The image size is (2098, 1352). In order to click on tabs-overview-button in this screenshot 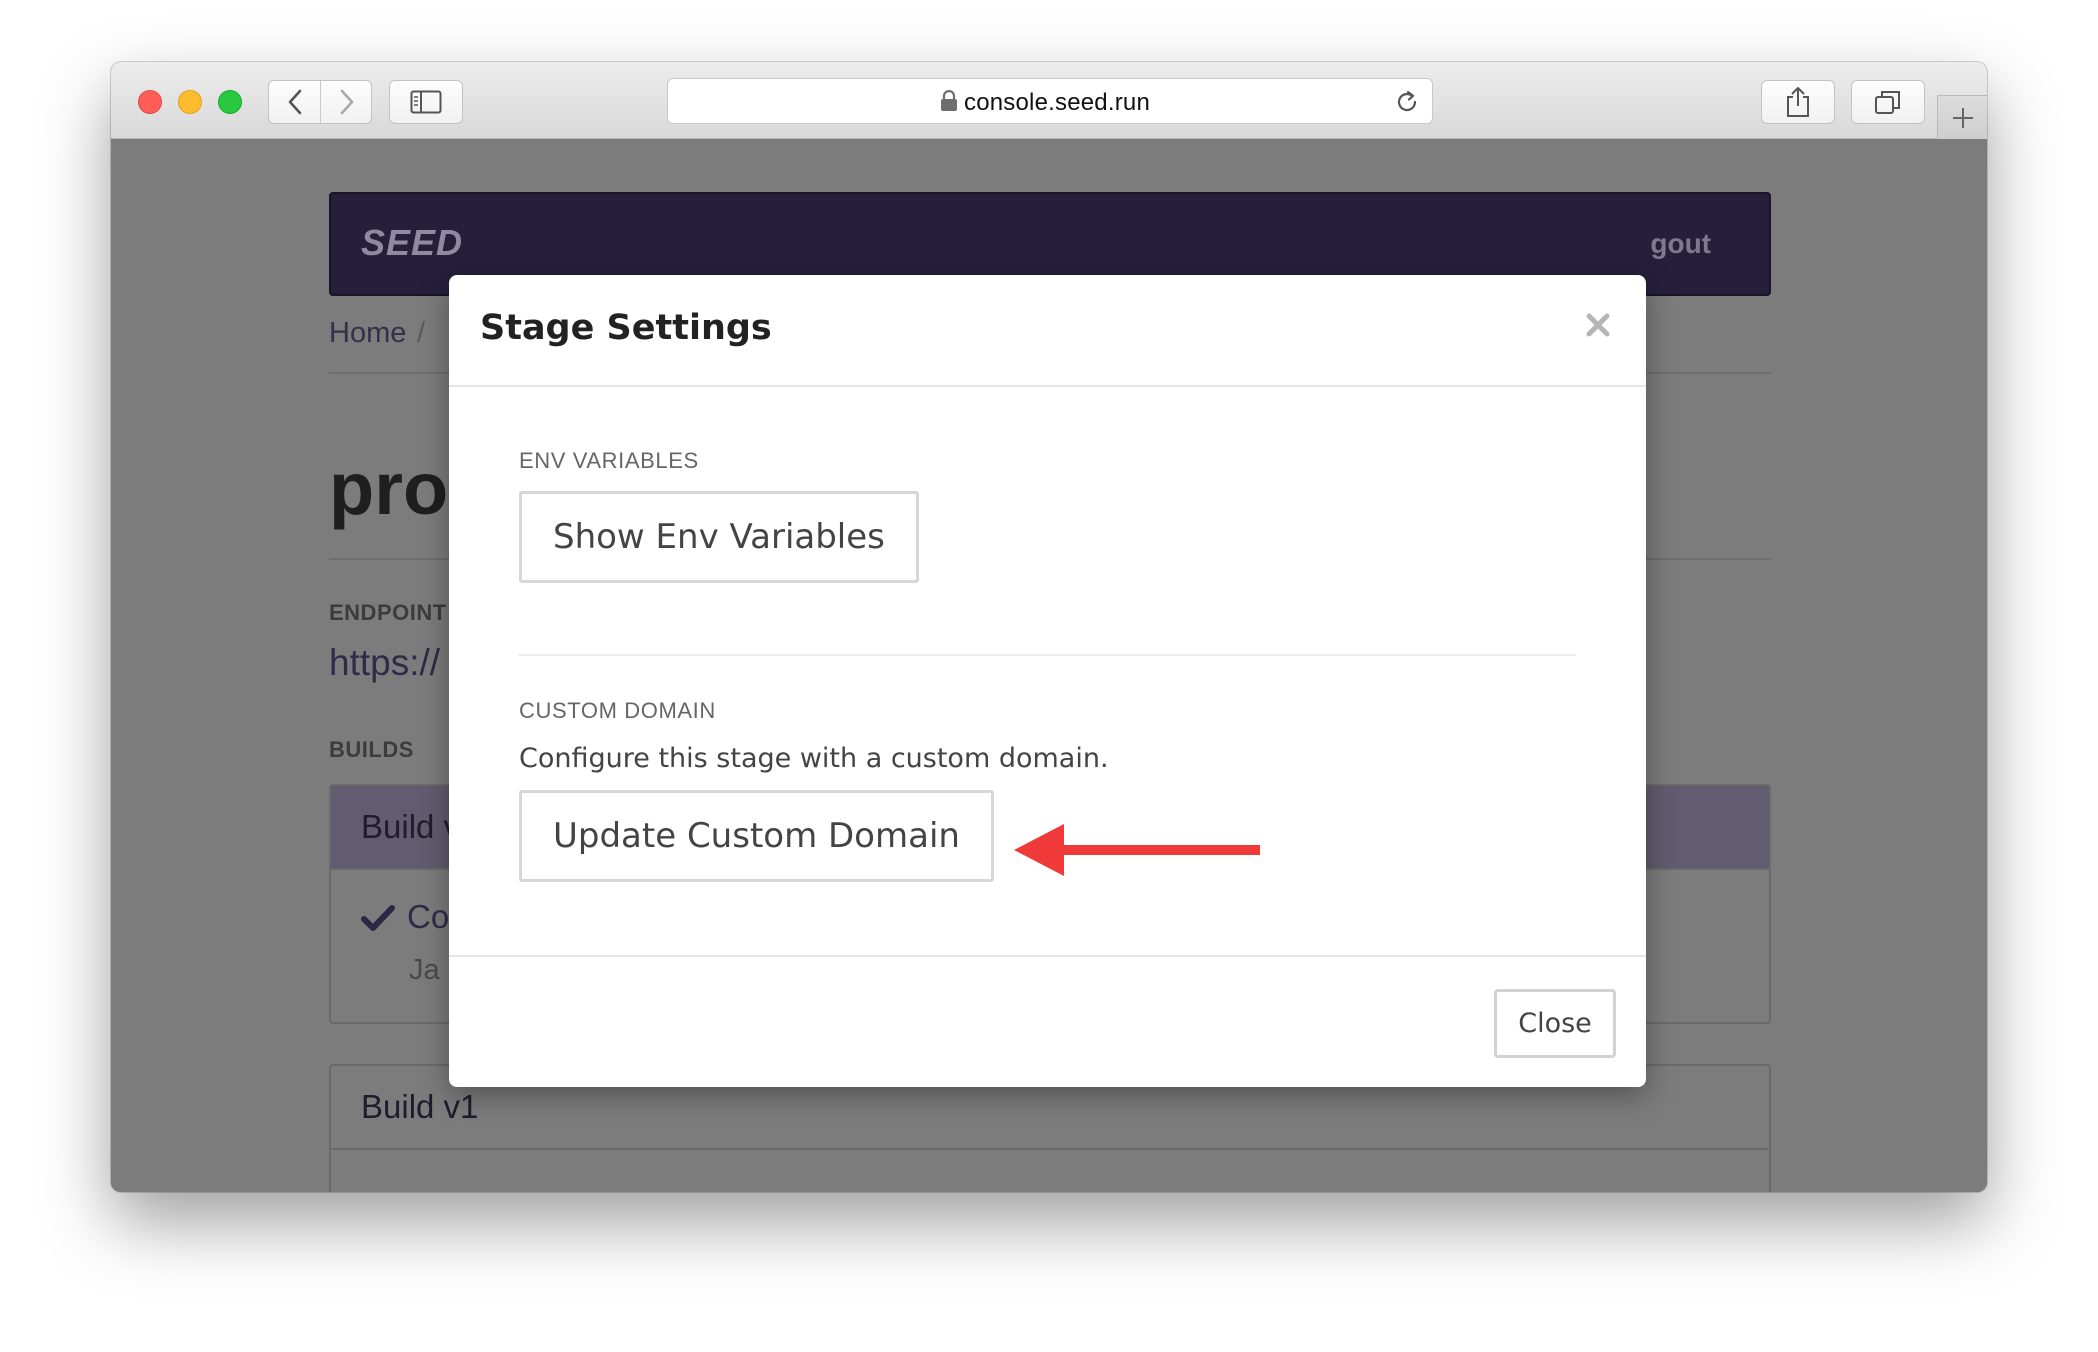, I will do `click(1888, 102)`.